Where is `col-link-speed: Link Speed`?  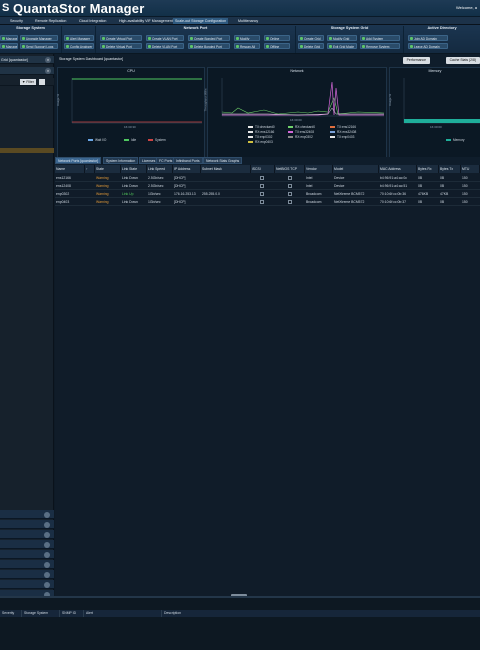 col-link-speed: Link Speed is located at coordinates (160, 169).